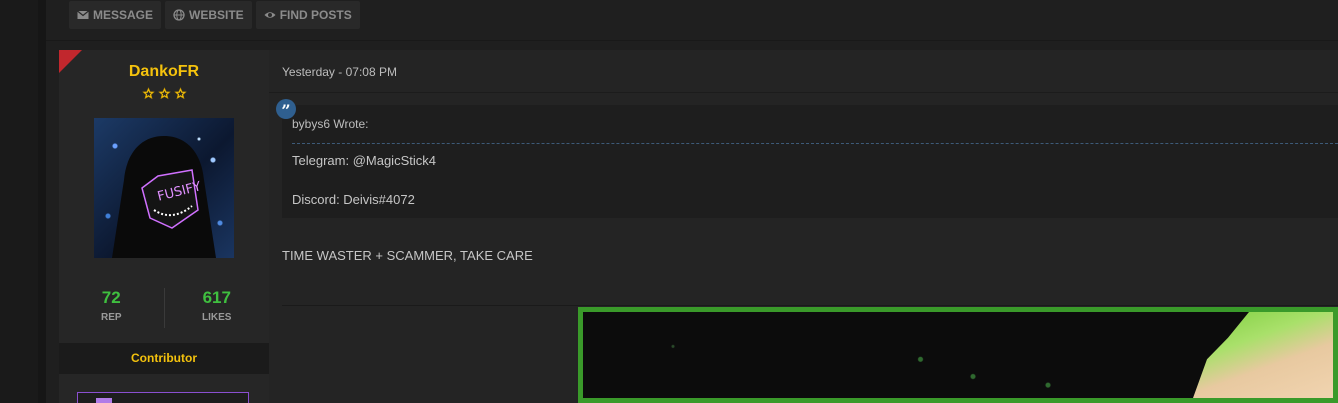 The image size is (1338, 403). What do you see at coordinates (111, 317) in the screenshot?
I see `rep-label: REP` at bounding box center [111, 317].